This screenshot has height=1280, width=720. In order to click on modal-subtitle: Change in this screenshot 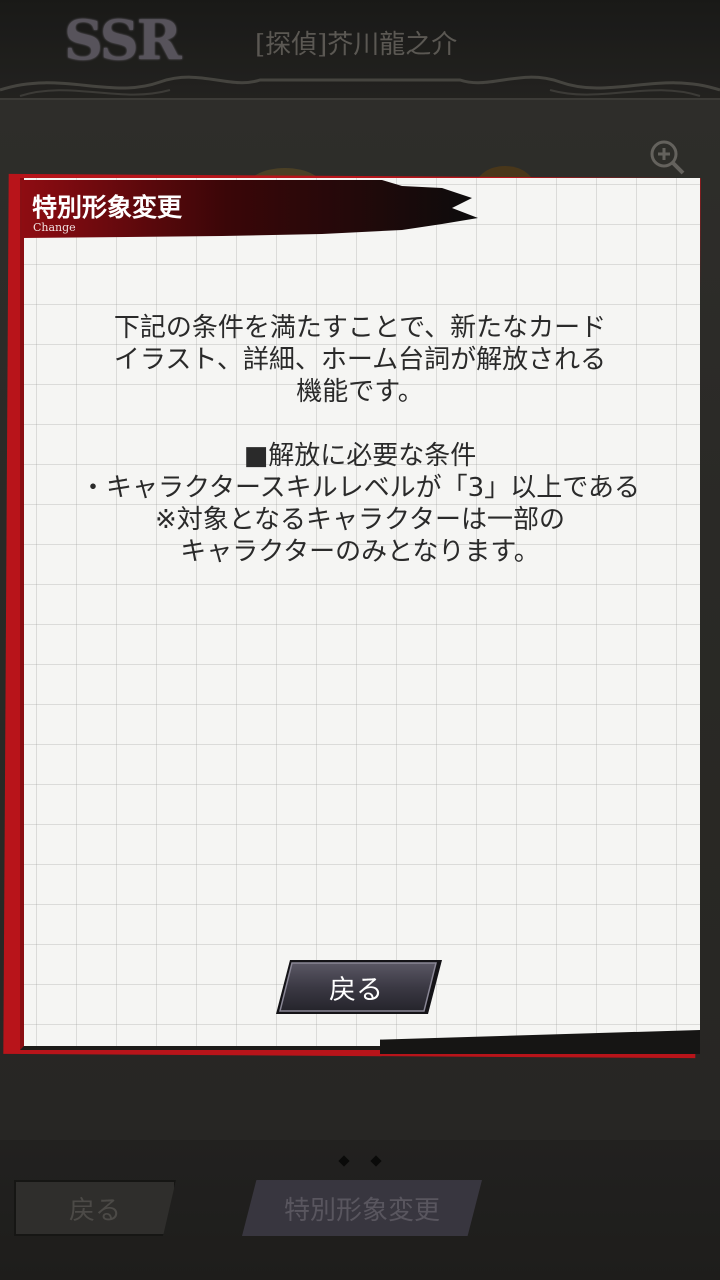, I will do `click(54, 227)`.